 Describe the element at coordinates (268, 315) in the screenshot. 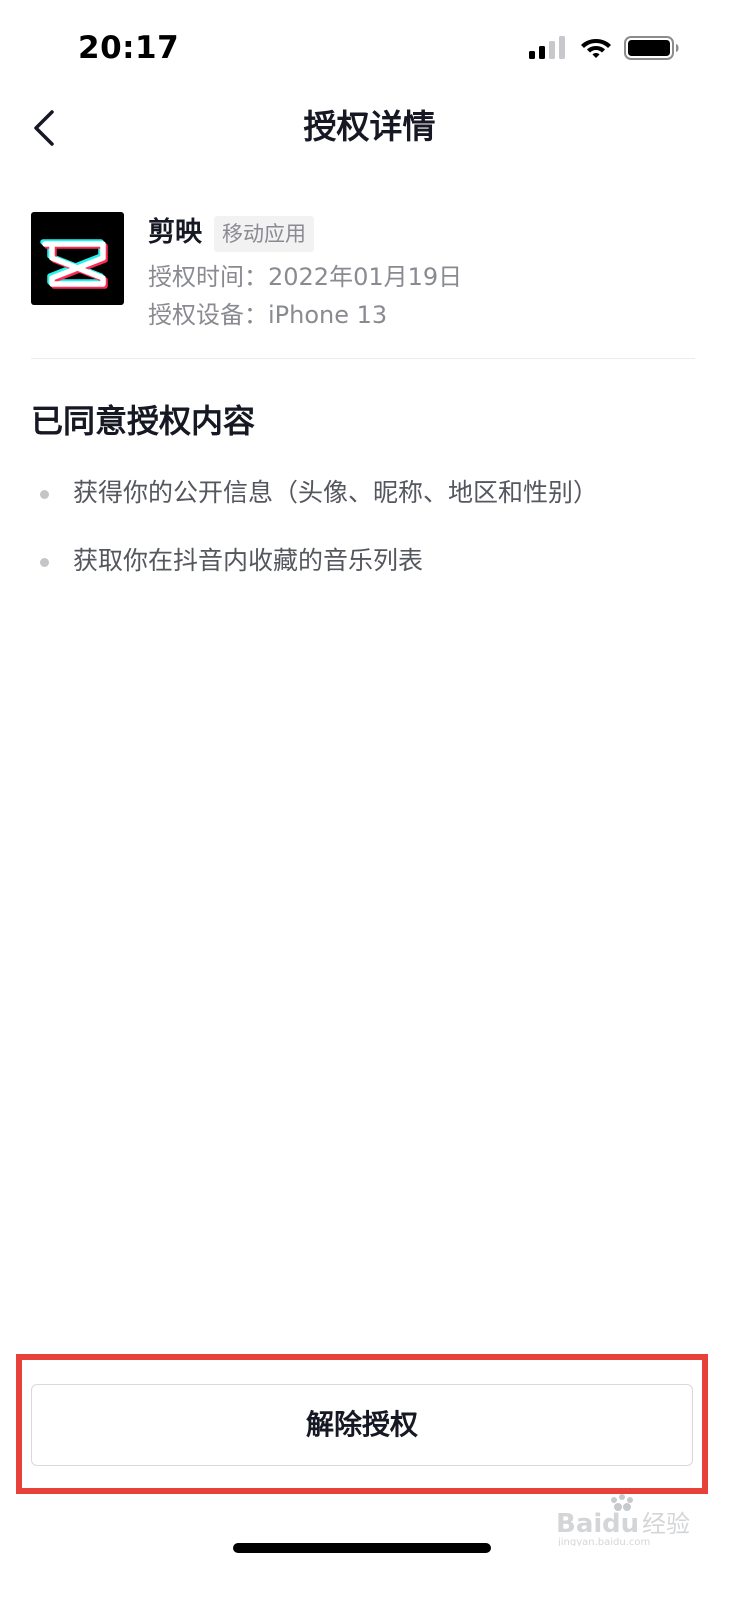

I see `authorization-device: 授权设备：iPhone 13` at that location.